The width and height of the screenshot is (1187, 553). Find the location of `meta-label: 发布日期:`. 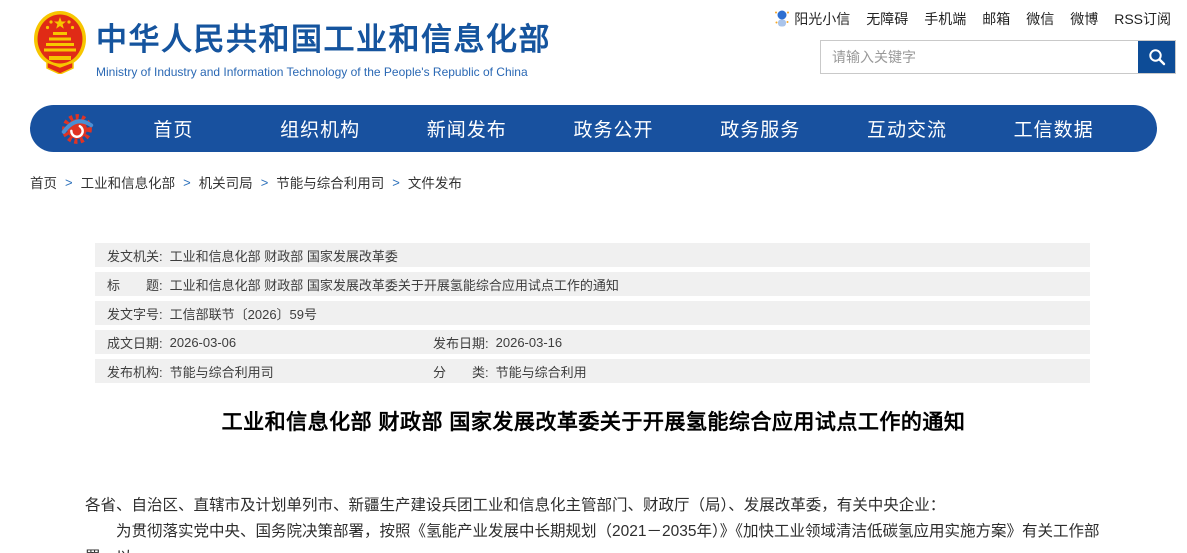

meta-label: 发布日期: is located at coordinates (461, 343).